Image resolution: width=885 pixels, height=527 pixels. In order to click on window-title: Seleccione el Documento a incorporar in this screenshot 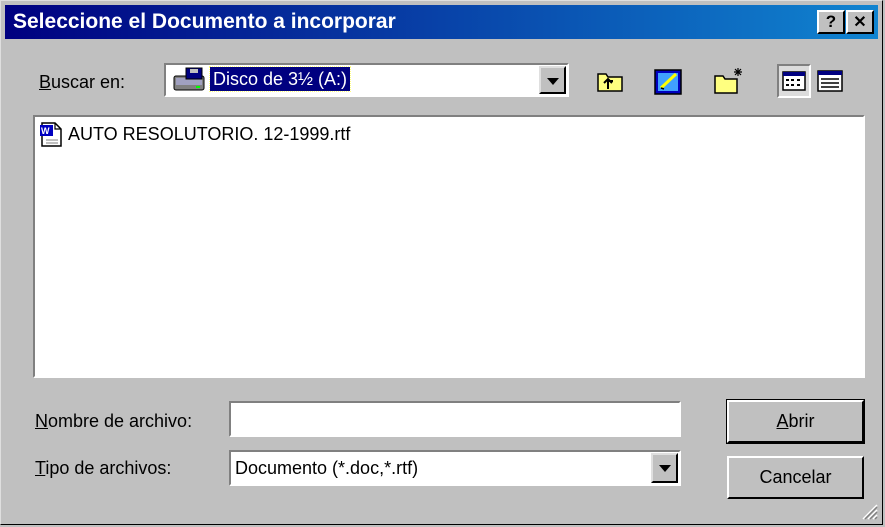, I will do `click(204, 21)`.